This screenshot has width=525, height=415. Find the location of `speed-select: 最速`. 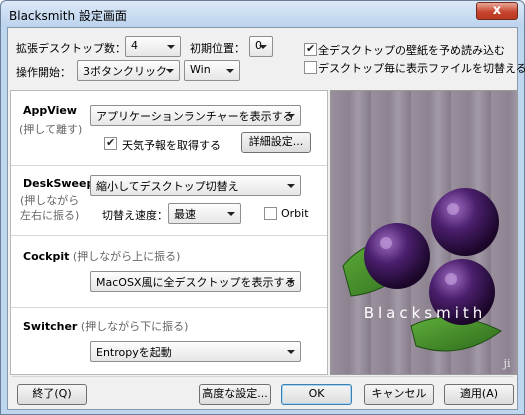

speed-select: 最速 is located at coordinates (204, 213).